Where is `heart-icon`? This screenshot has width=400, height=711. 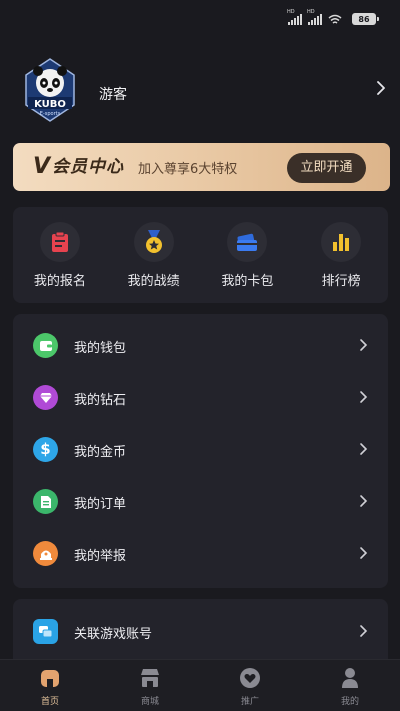
heart-icon is located at coordinates (250, 678).